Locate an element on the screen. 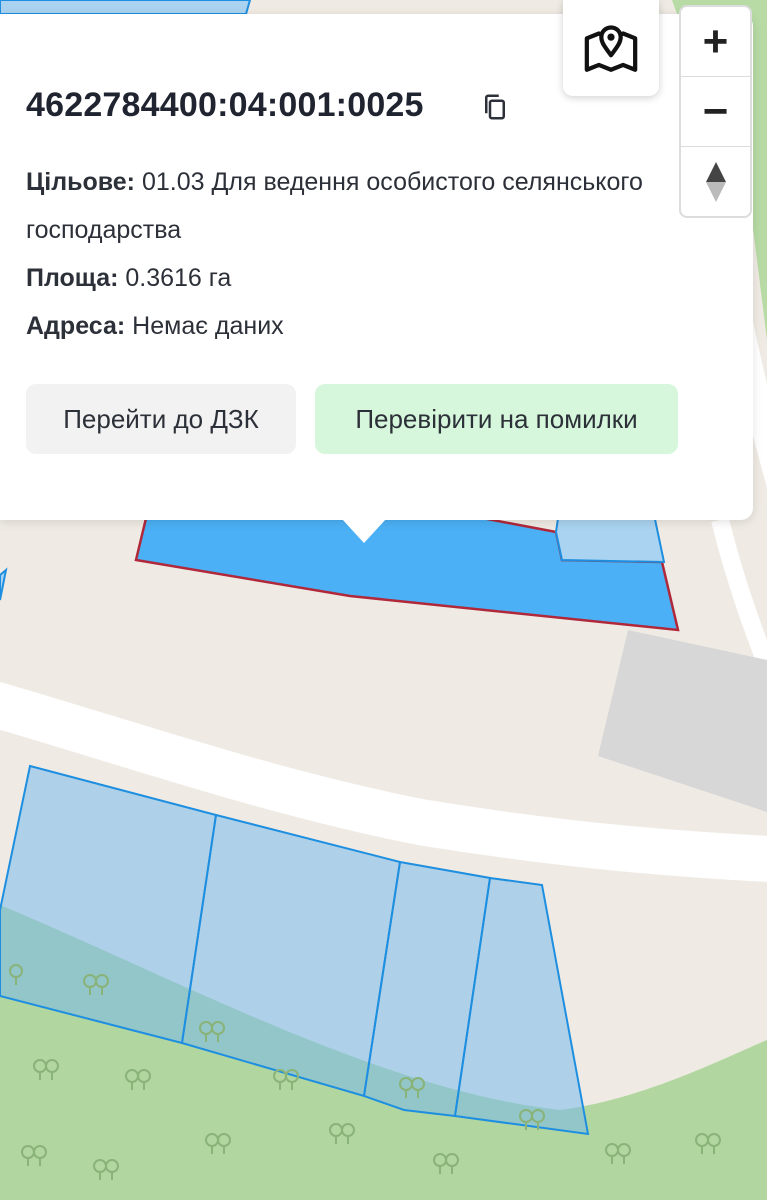  address-value: Немає даних is located at coordinates (208, 326).